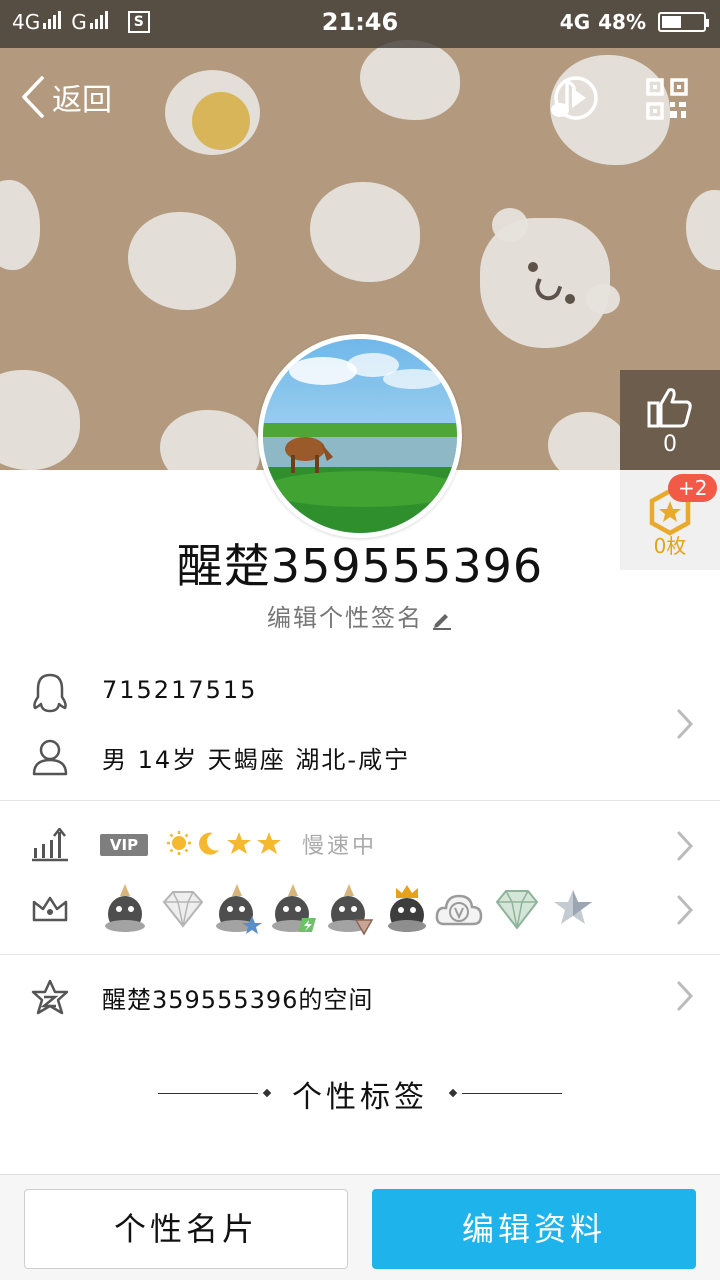 The width and height of the screenshot is (720, 1280). Describe the element at coordinates (50, 909) in the screenshot. I see `crown-icon` at that location.